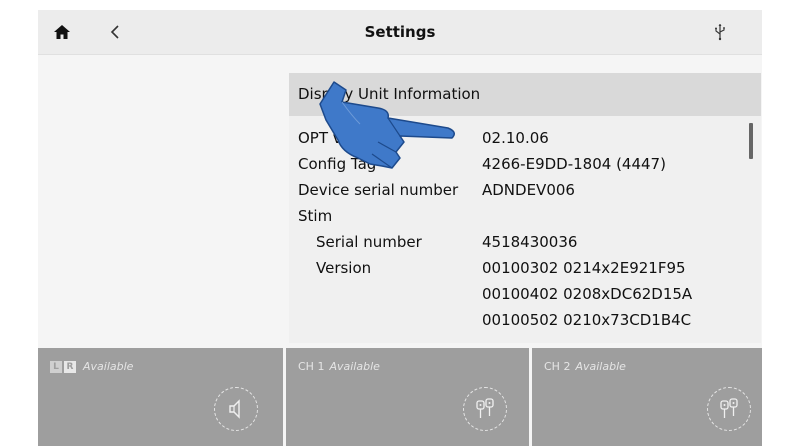 The height and width of the screenshot is (446, 801). What do you see at coordinates (56, 367) in the screenshot?
I see `left-badge: L` at bounding box center [56, 367].